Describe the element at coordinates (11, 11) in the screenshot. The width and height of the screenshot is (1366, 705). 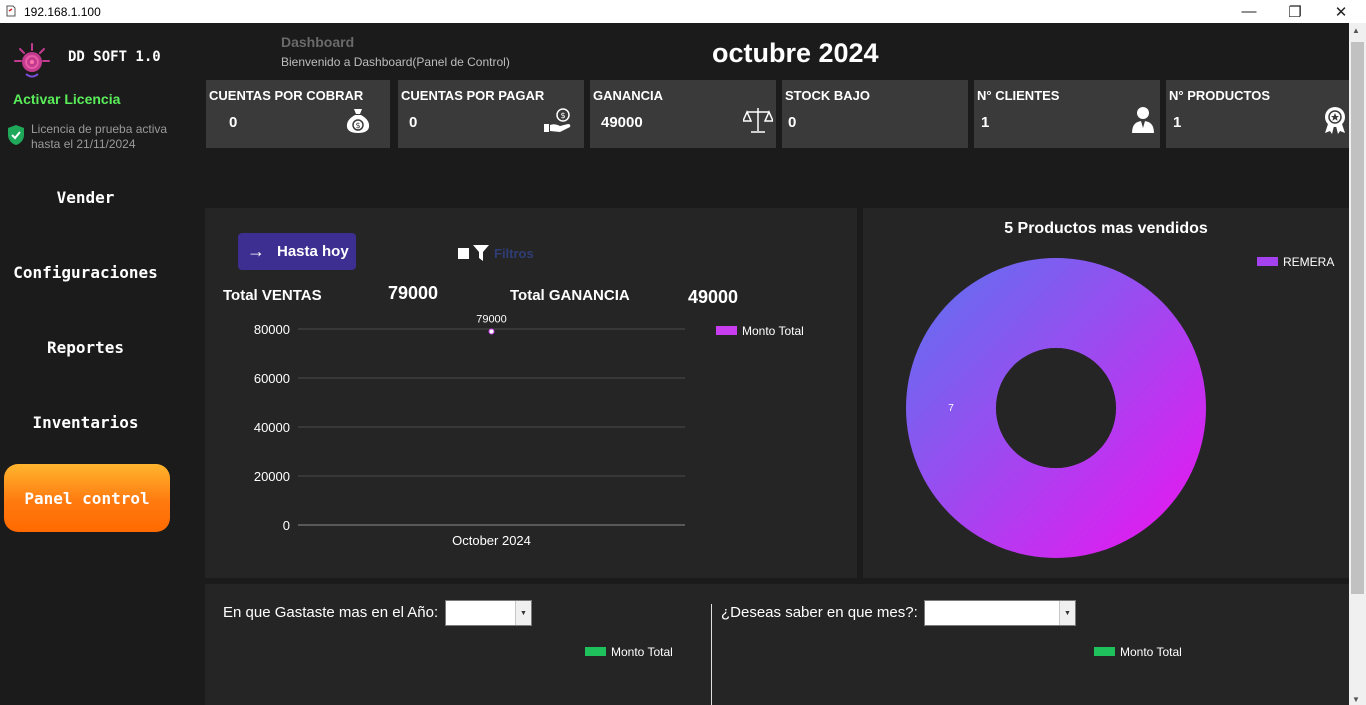
I see `page-icon` at that location.